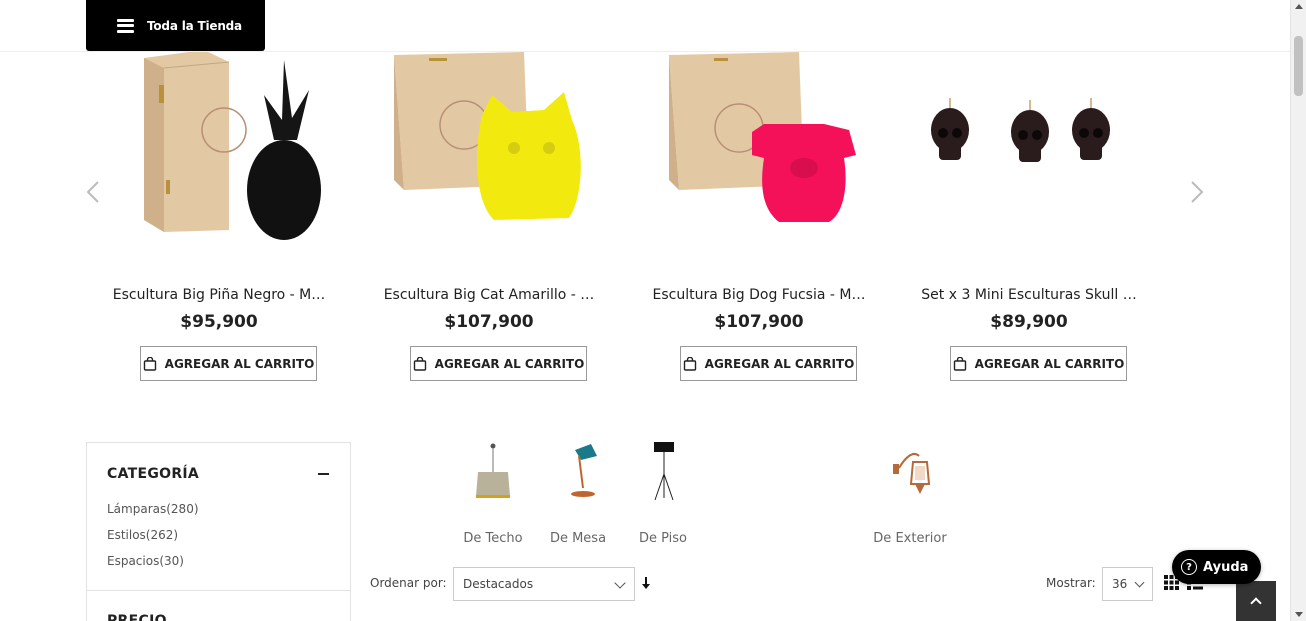  What do you see at coordinates (1189, 567) in the screenshot?
I see `question-icon: ?` at bounding box center [1189, 567].